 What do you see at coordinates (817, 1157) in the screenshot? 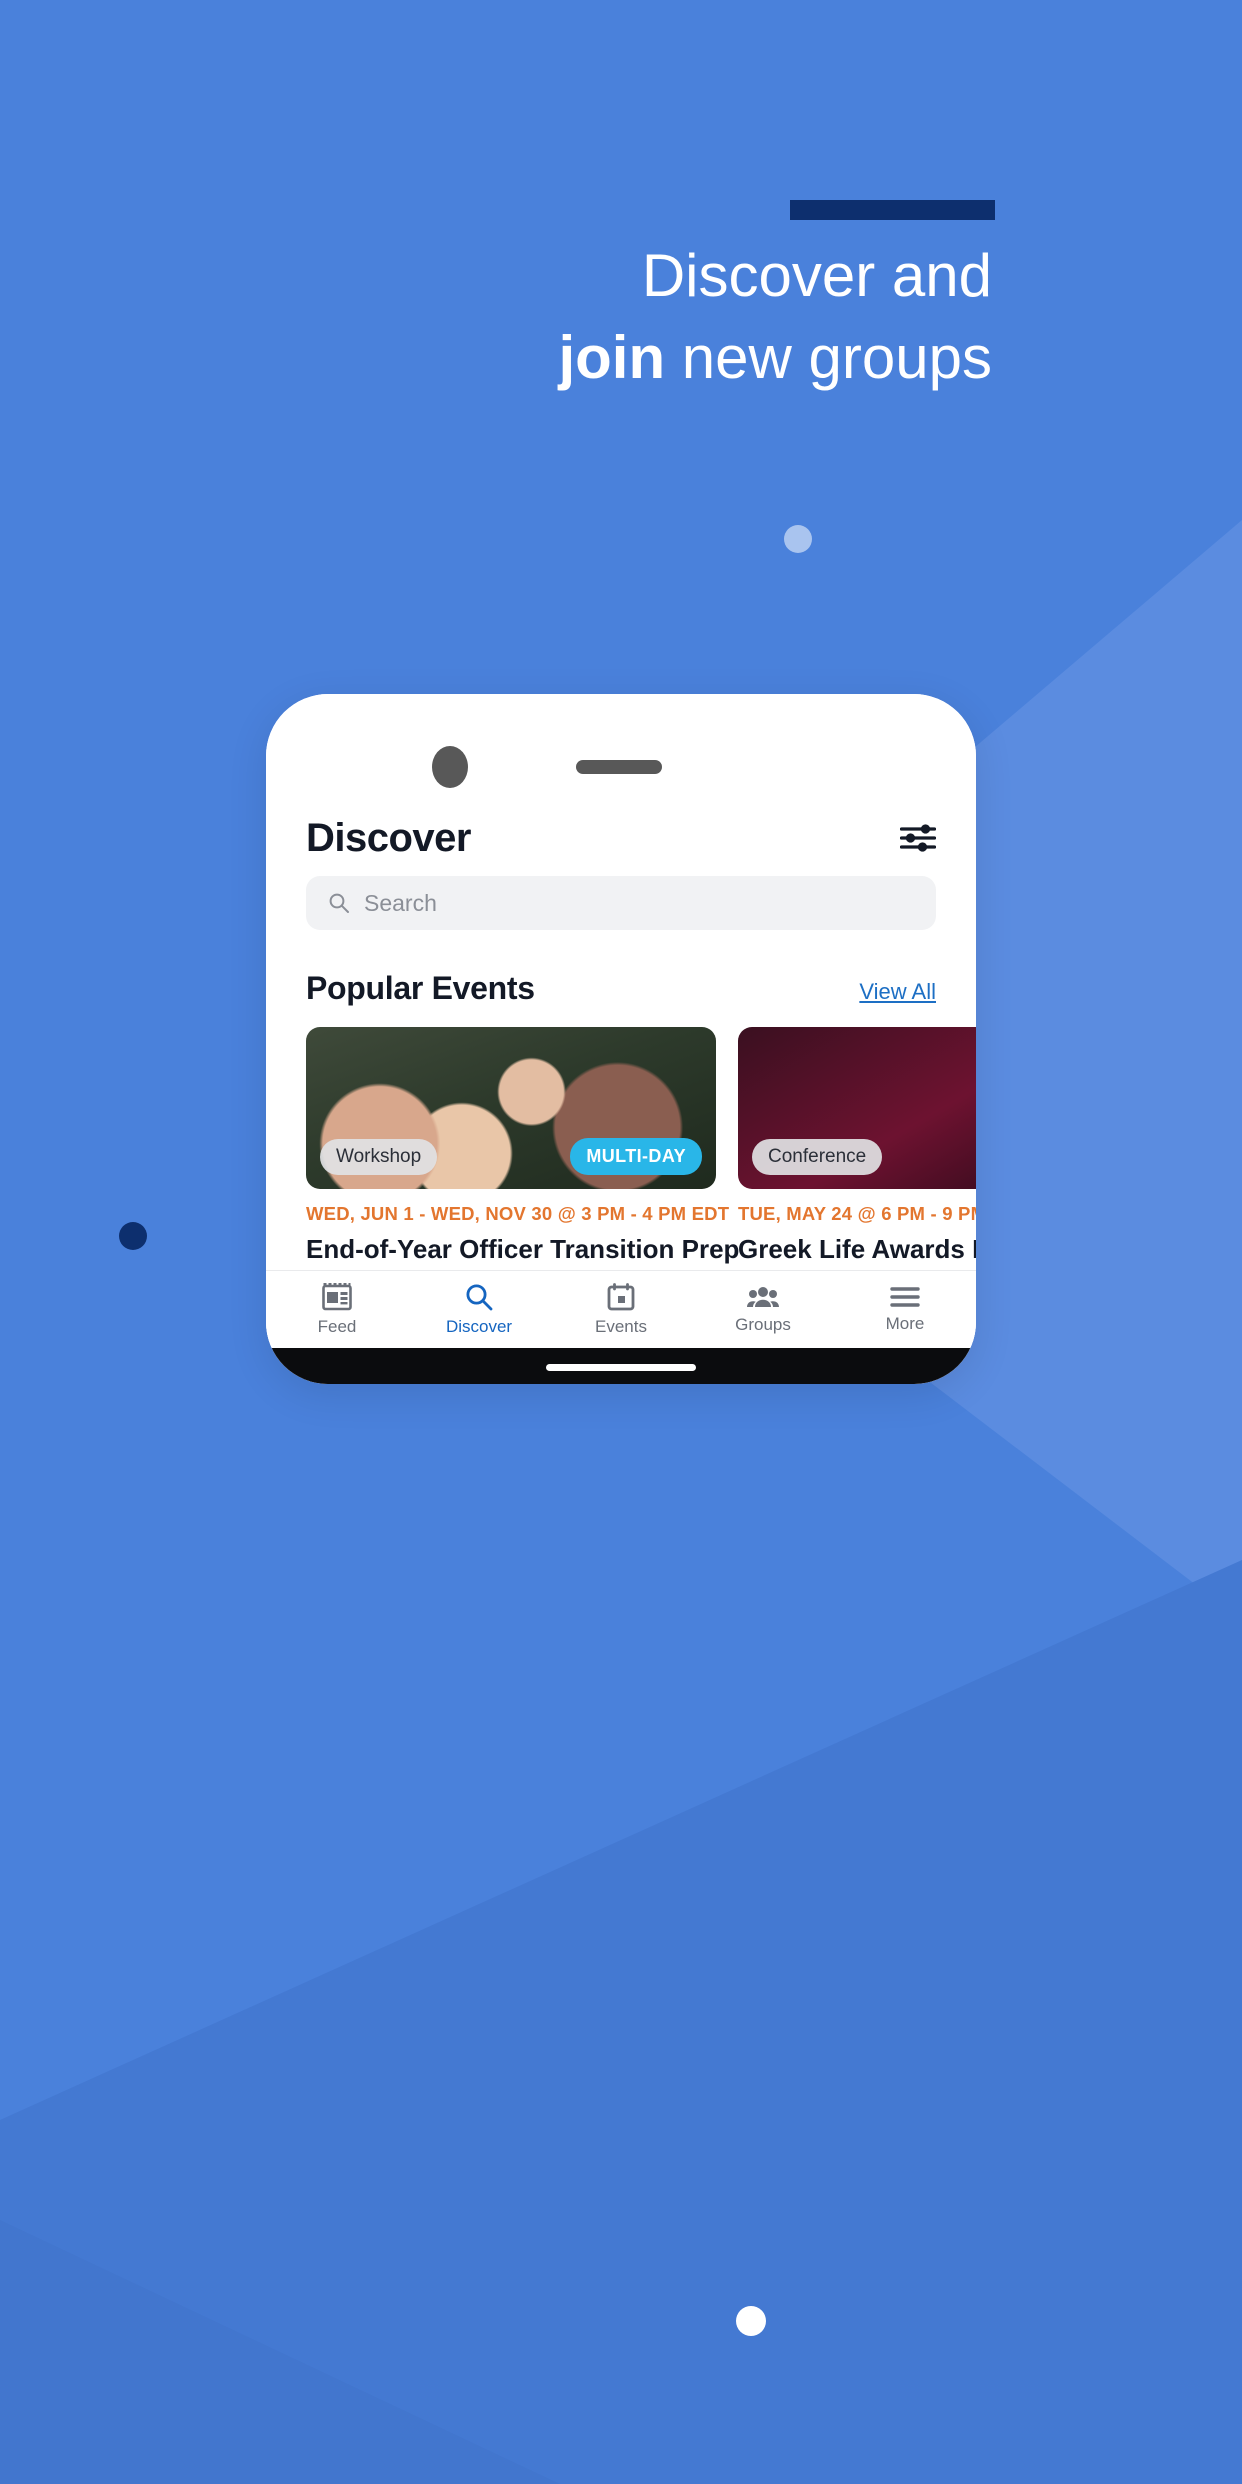
I see `event-tag: Conference` at bounding box center [817, 1157].